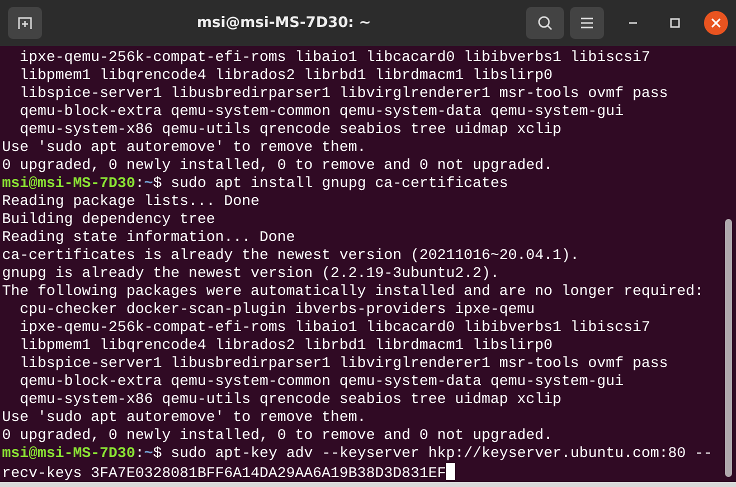 The image size is (736, 487). Describe the element at coordinates (228, 472) in the screenshot. I see `terminal-line: recv-keys 3FA7E0328081BFF6A14DA29AA6A19B38D3D831EF` at that location.